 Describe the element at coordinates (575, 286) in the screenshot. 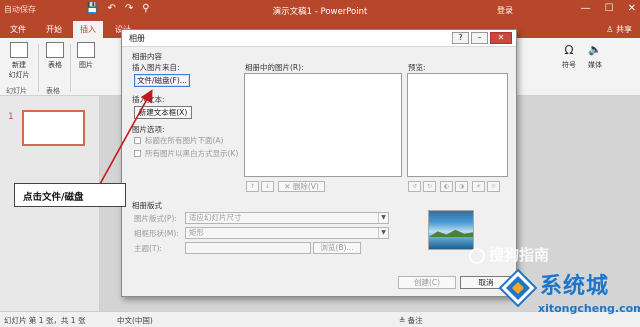

I see `site-name: 系统城` at that location.